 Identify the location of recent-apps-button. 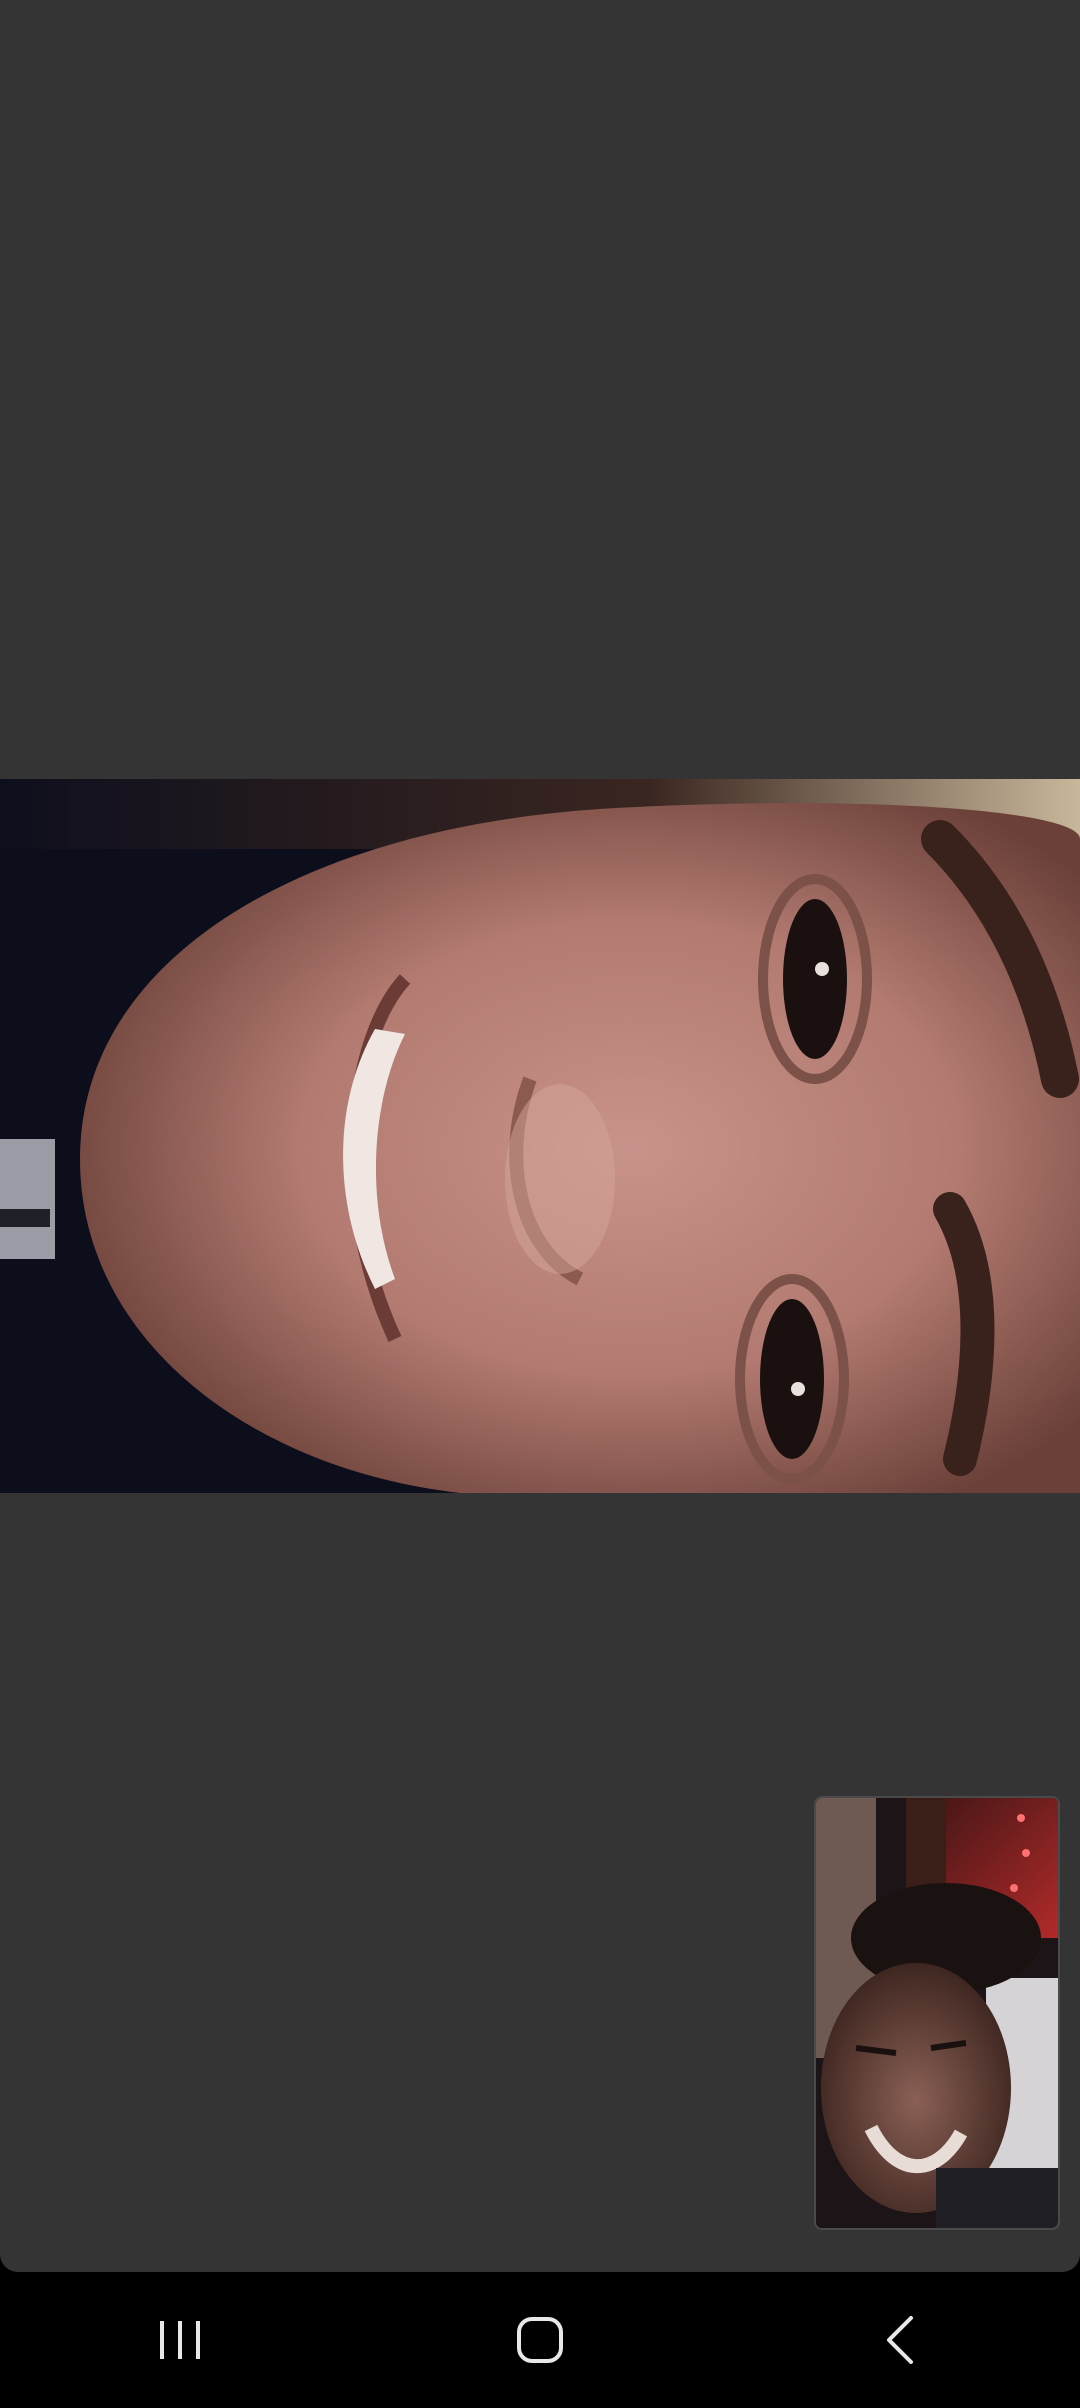
(180, 2340).